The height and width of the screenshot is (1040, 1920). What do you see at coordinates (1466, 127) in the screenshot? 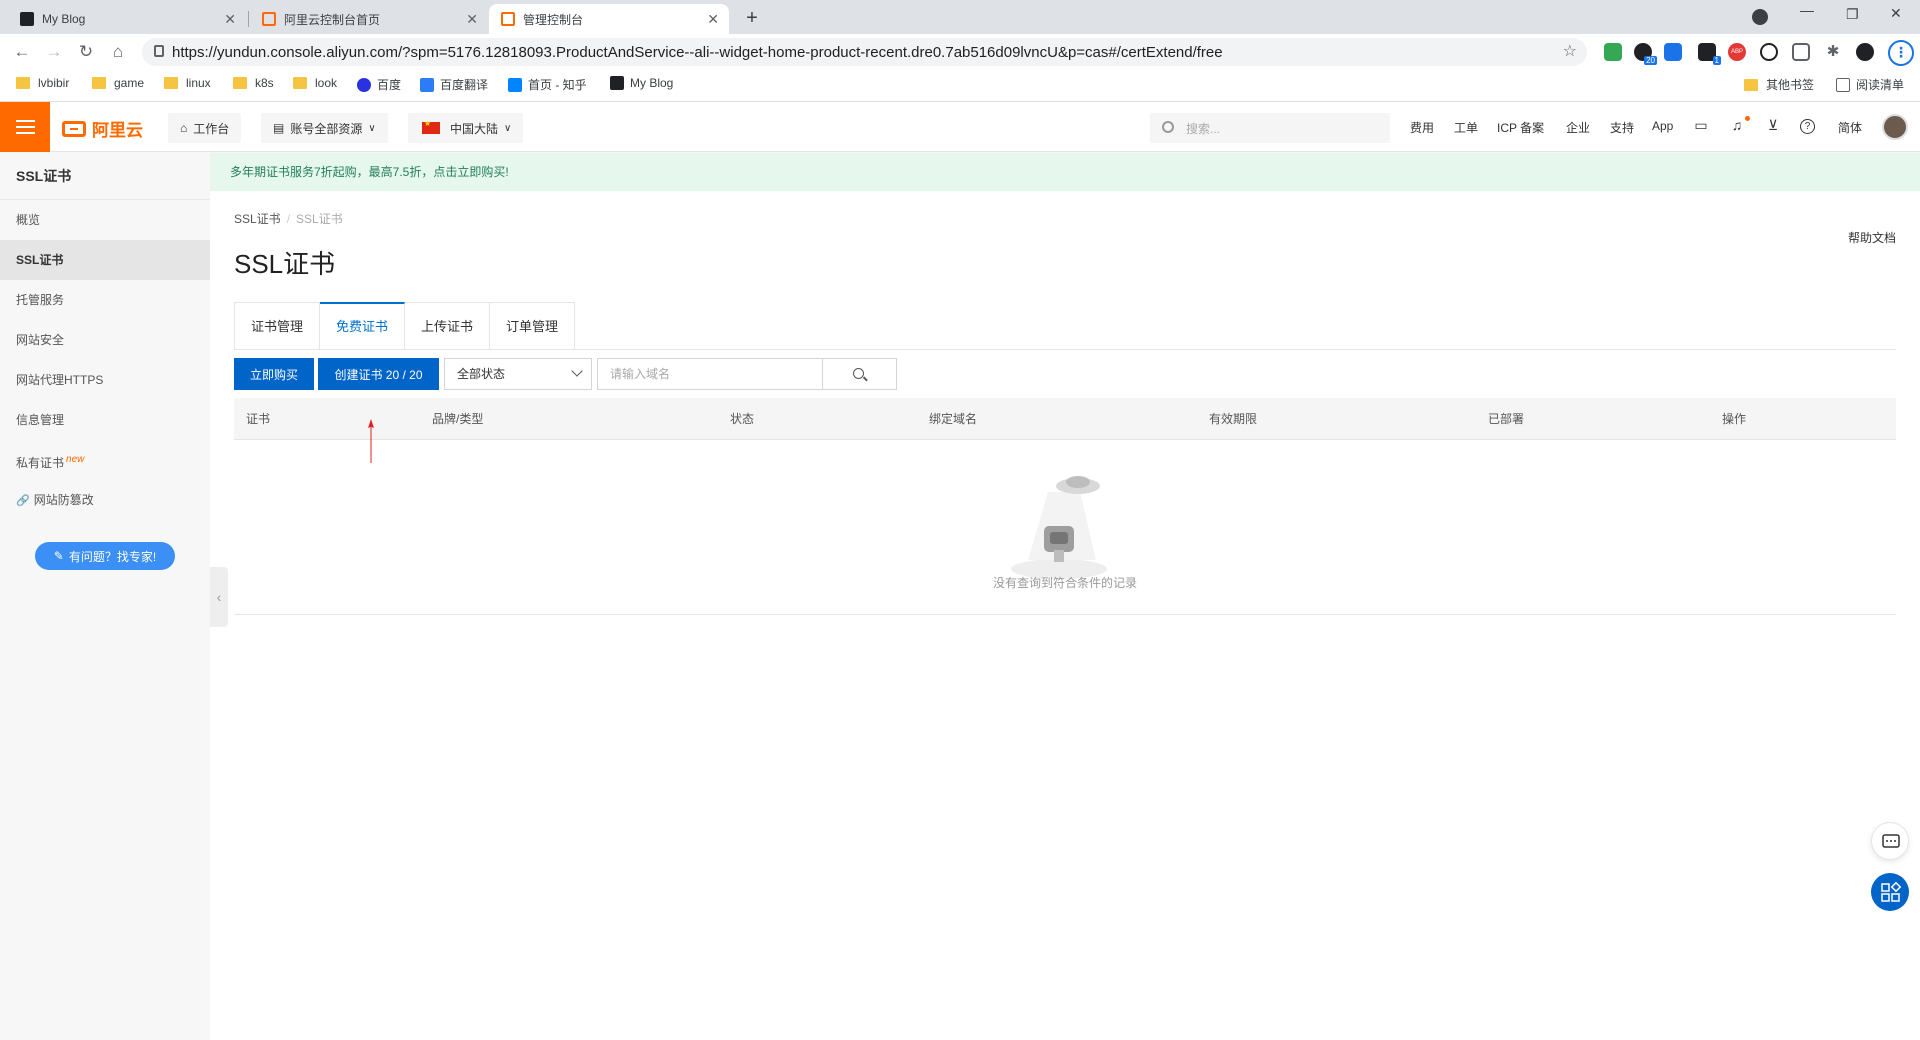
I see `link-tickets: 工单` at bounding box center [1466, 127].